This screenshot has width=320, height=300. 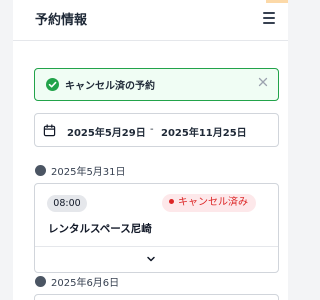 I want to click on end-date: 2025年11月25日, so click(x=204, y=133).